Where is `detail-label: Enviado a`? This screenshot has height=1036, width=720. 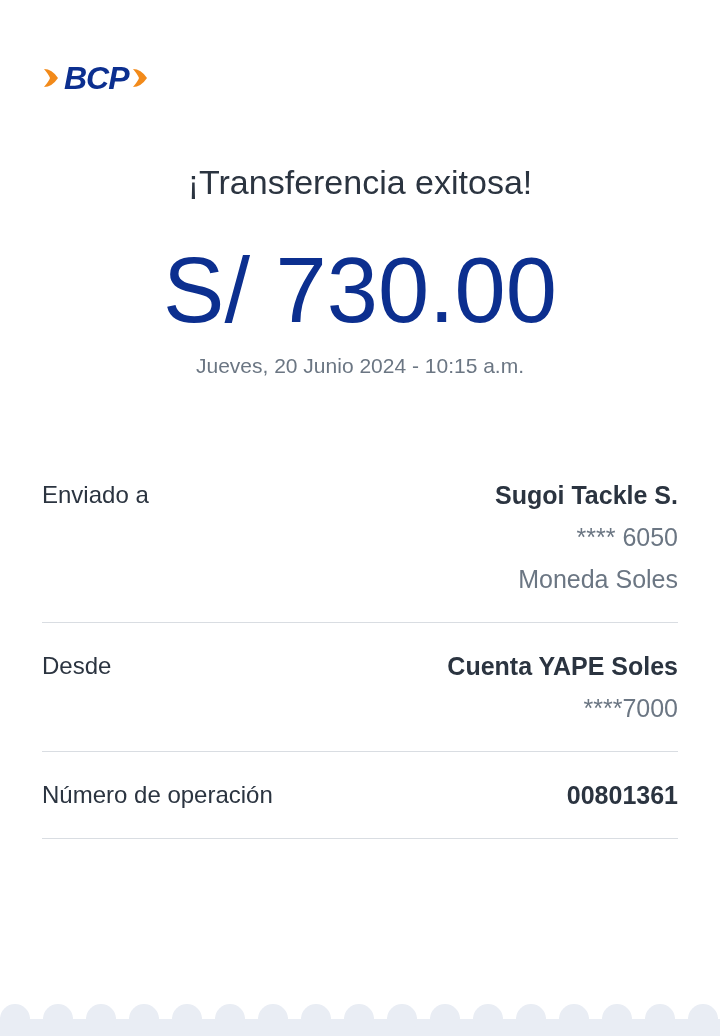 detail-label: Enviado a is located at coordinates (95, 495).